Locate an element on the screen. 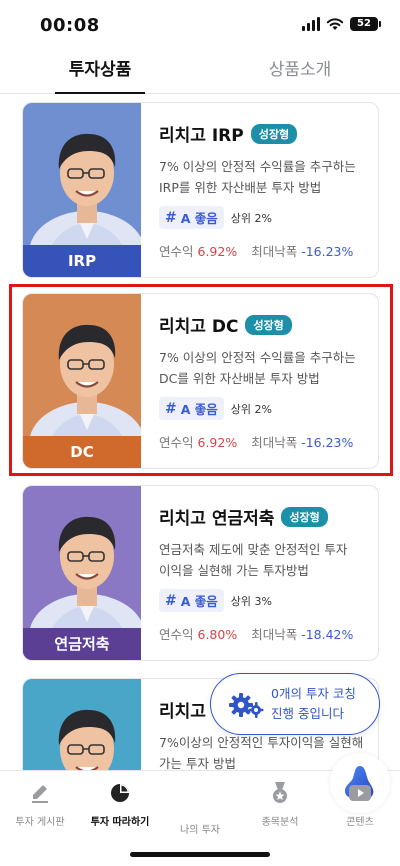 This screenshot has height=866, width=400. product-photo: IRP is located at coordinates (82, 190).